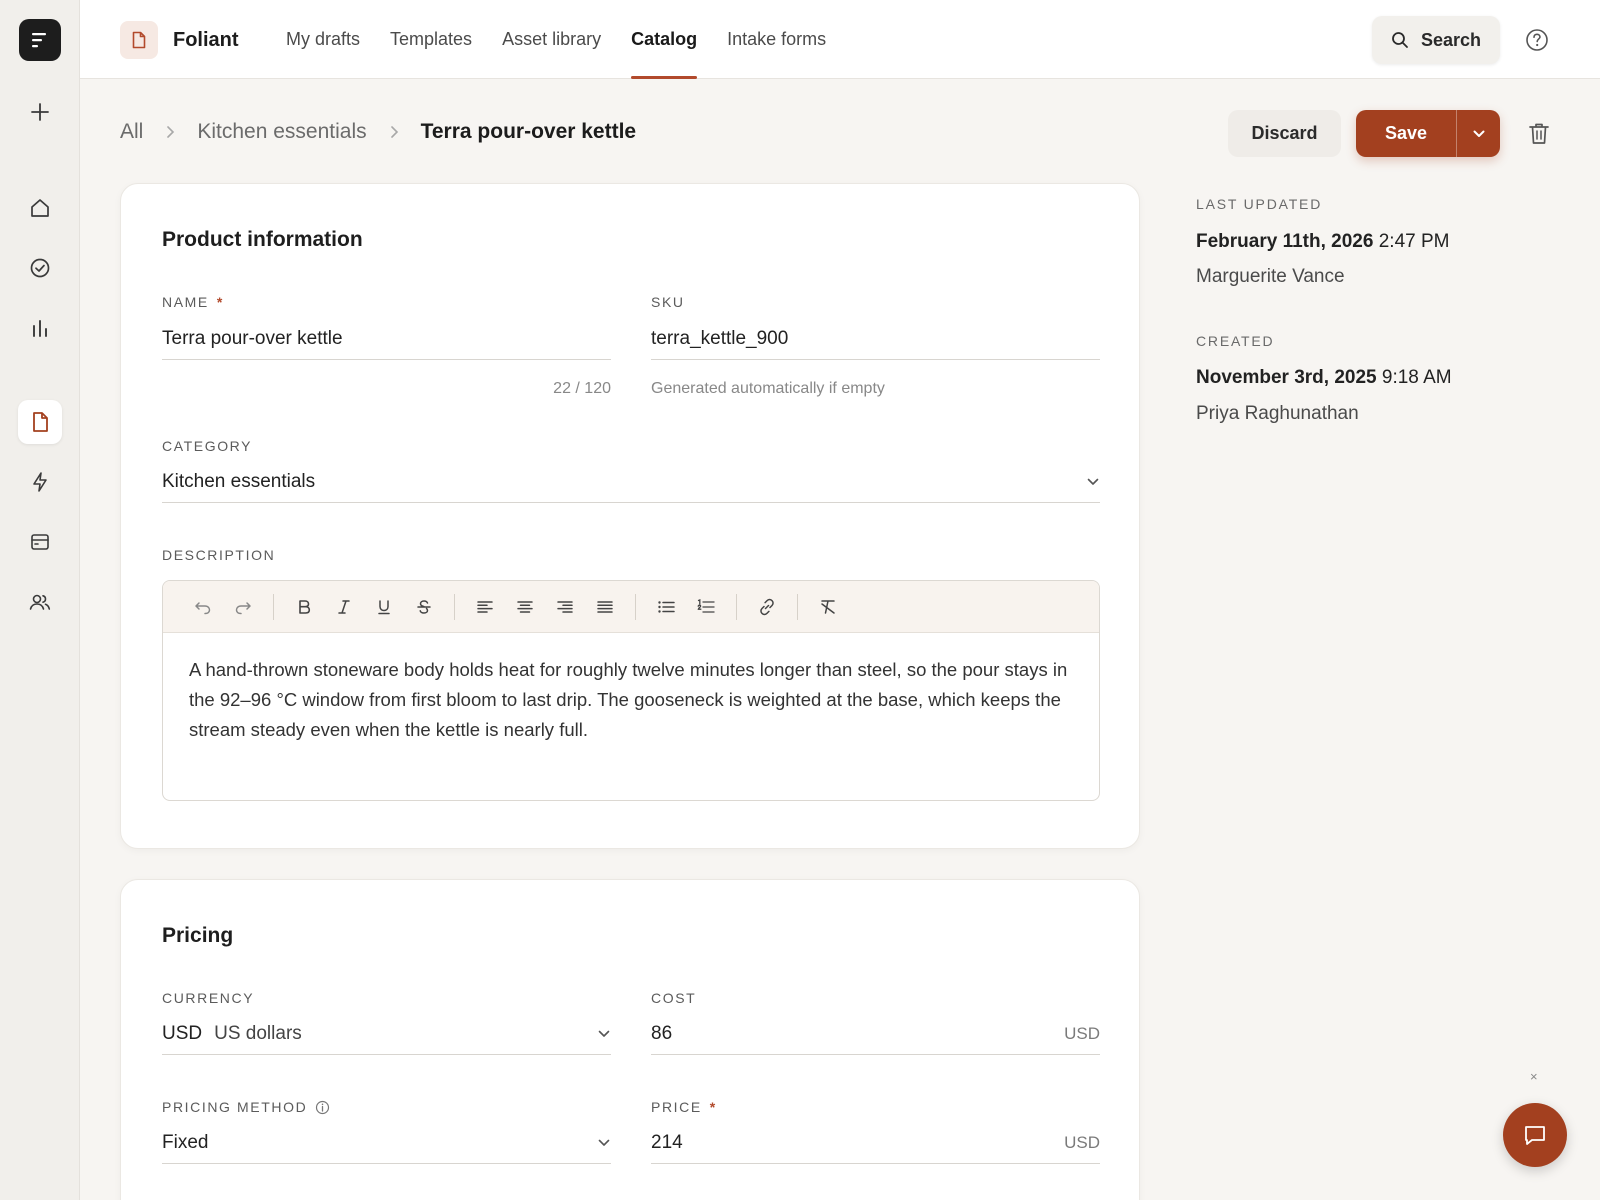 The width and height of the screenshot is (1600, 1200). I want to click on created-date: November 3rd, 2025 9:18 AM, so click(1324, 377).